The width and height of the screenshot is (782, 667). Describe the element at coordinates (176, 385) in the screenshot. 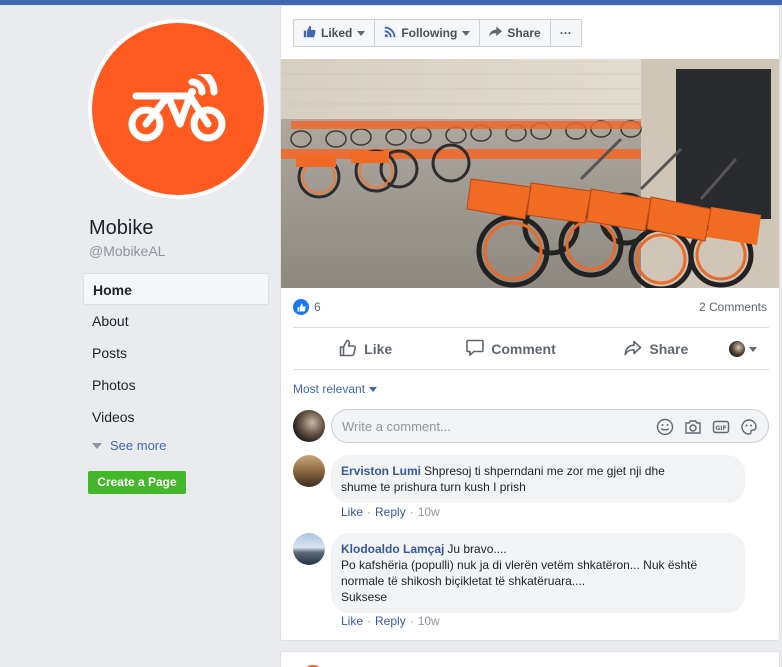

I see `nav-item-photos: Photos` at that location.